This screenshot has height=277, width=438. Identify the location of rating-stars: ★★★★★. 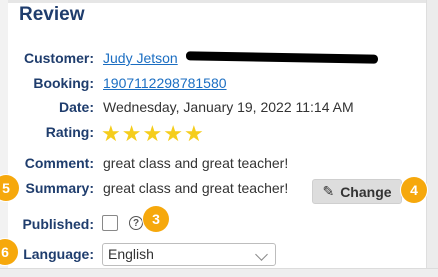
(153, 133).